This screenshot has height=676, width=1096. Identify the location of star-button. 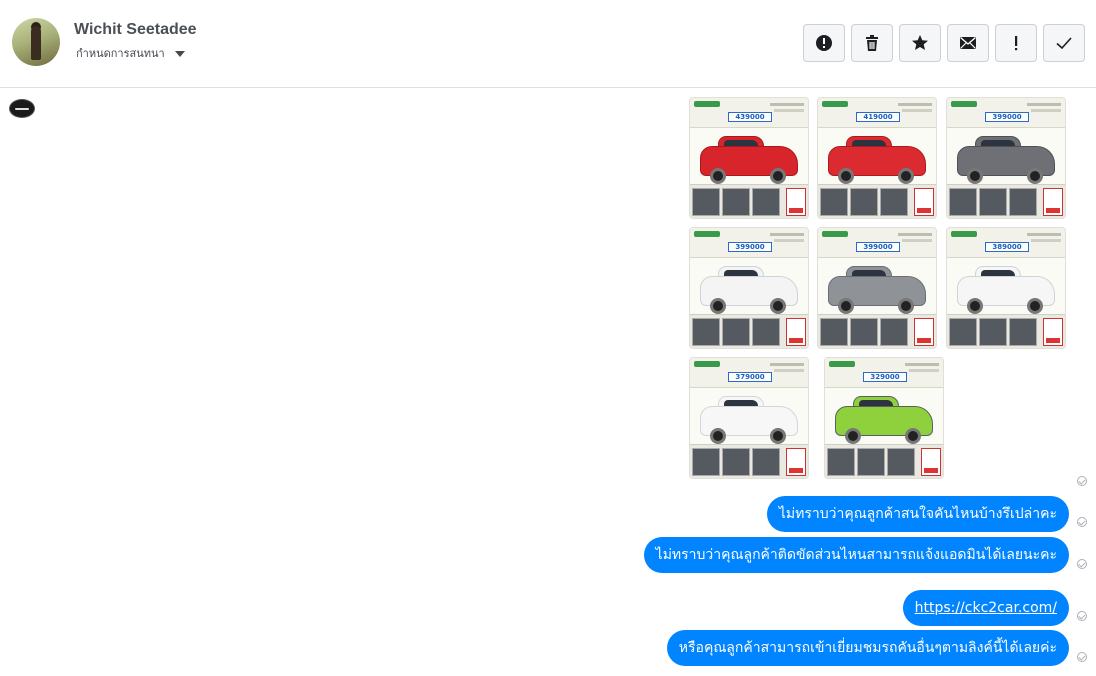
(920, 43).